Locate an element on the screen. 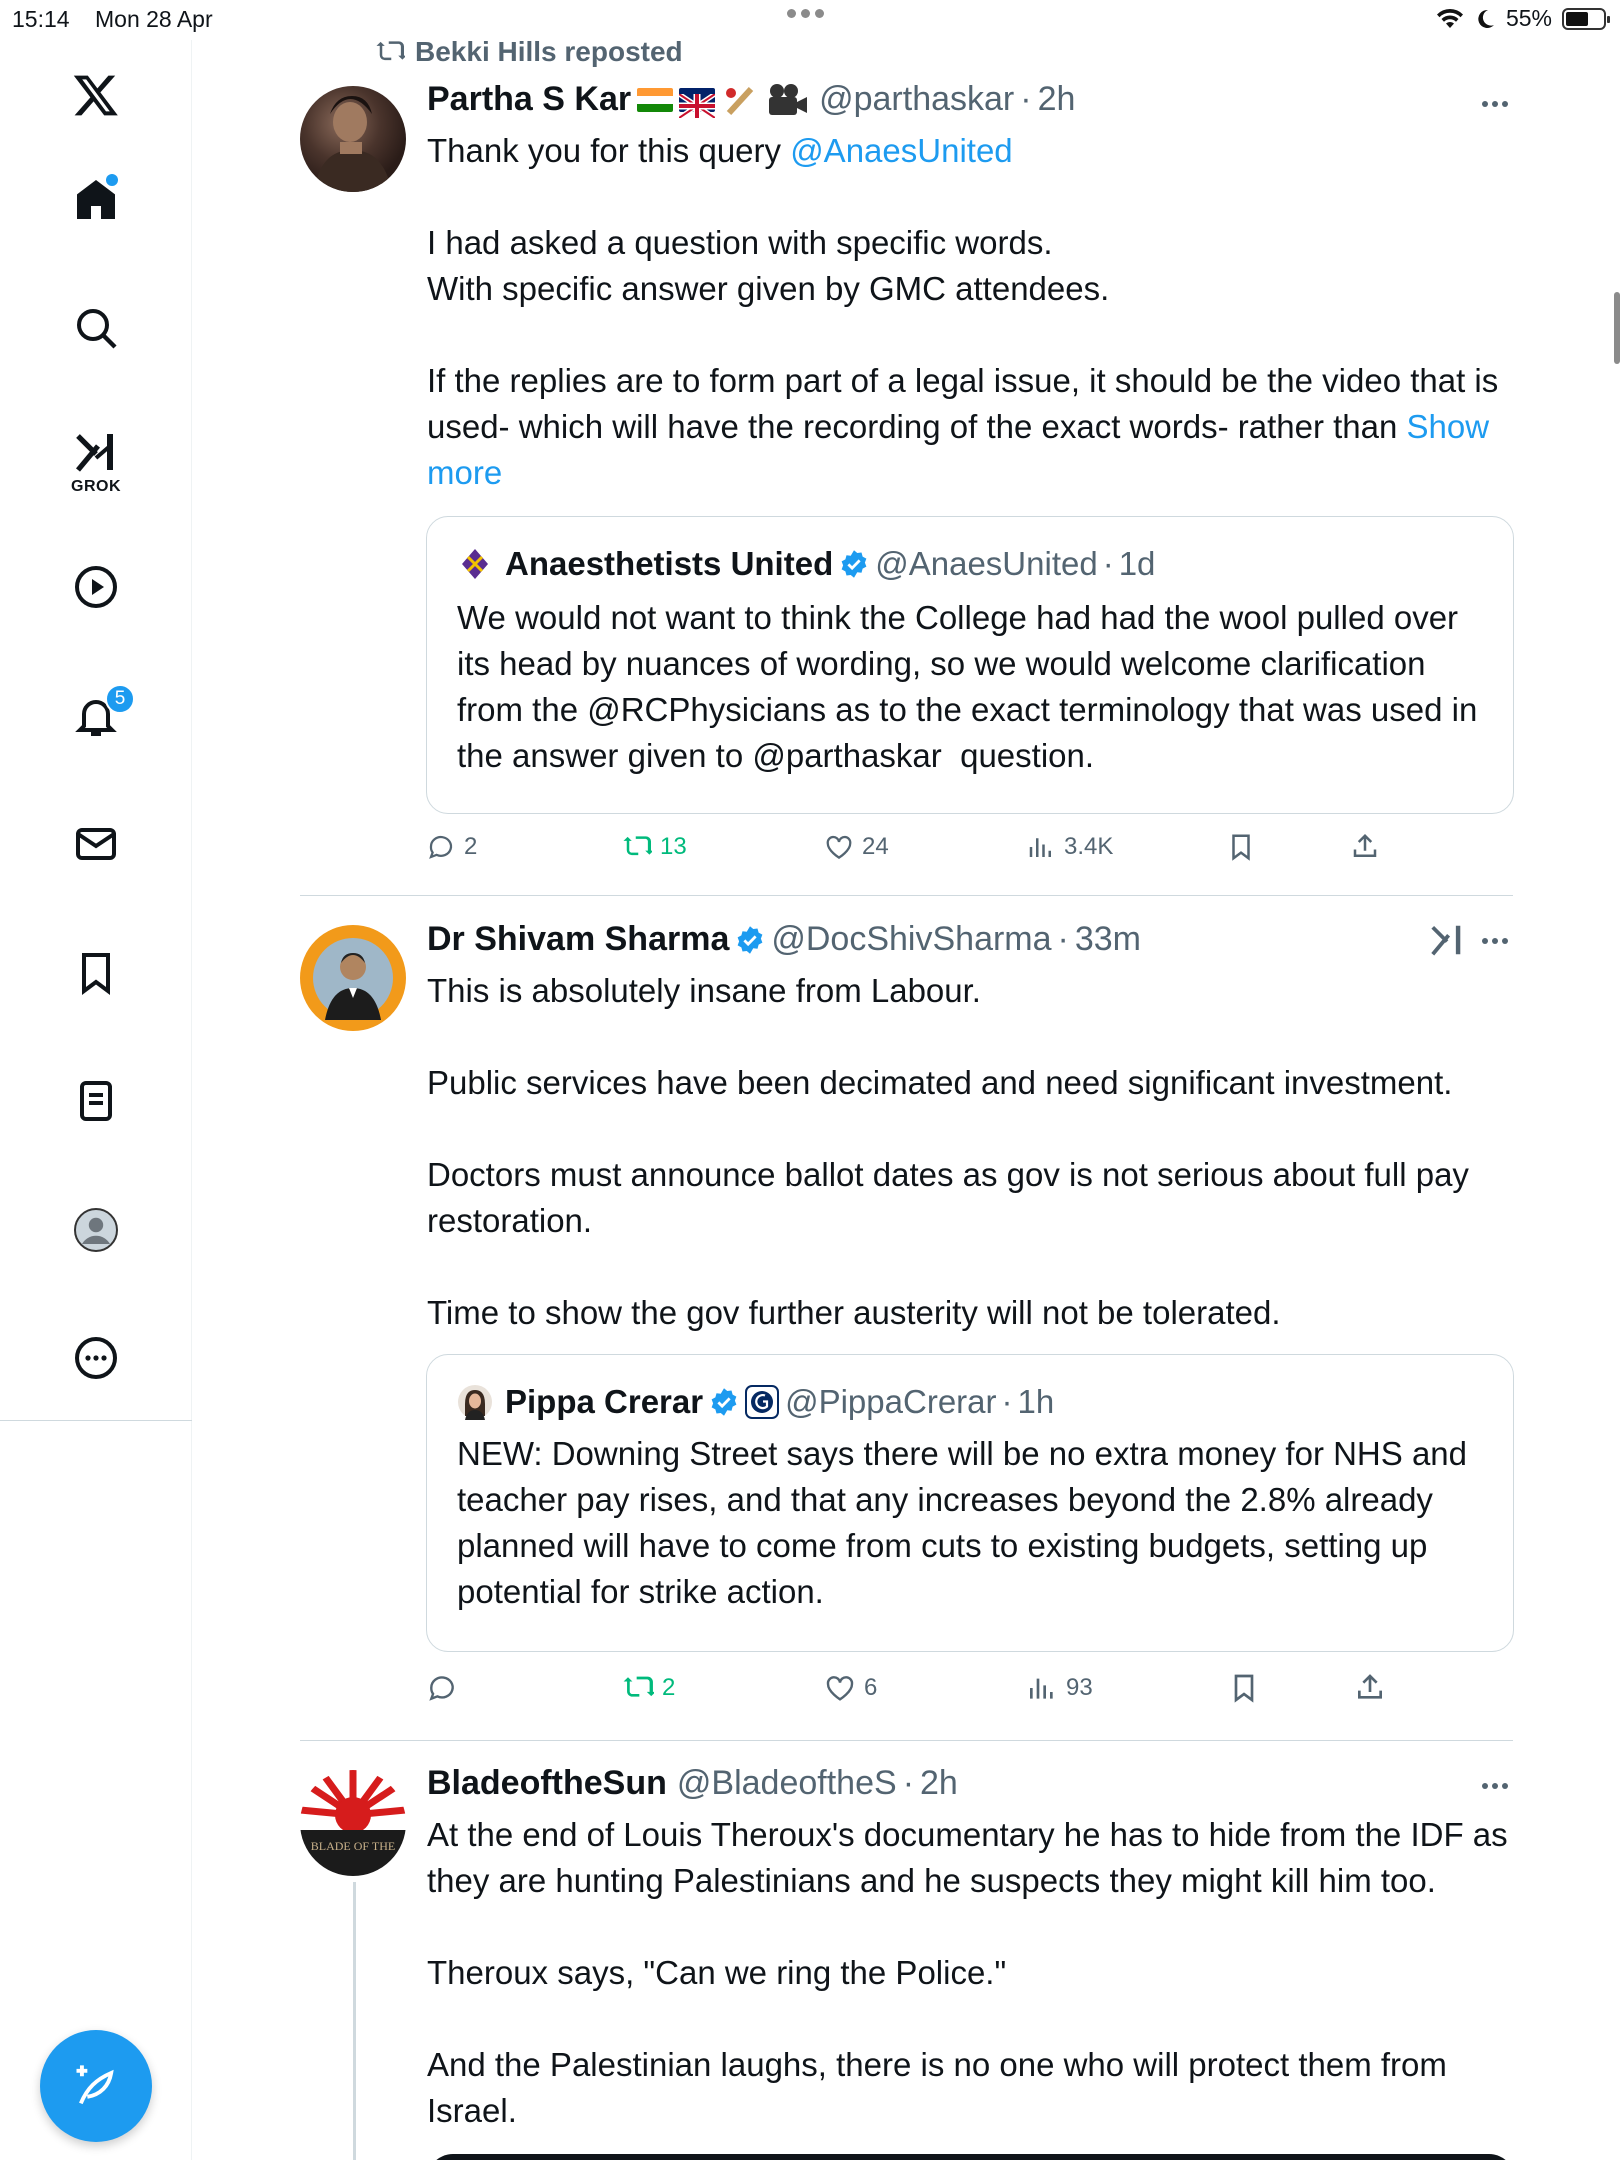 The image size is (1620, 2160). tweet-header: Dr Shivam Sharma @DocShivSharma · 33m is located at coordinates (784, 939).